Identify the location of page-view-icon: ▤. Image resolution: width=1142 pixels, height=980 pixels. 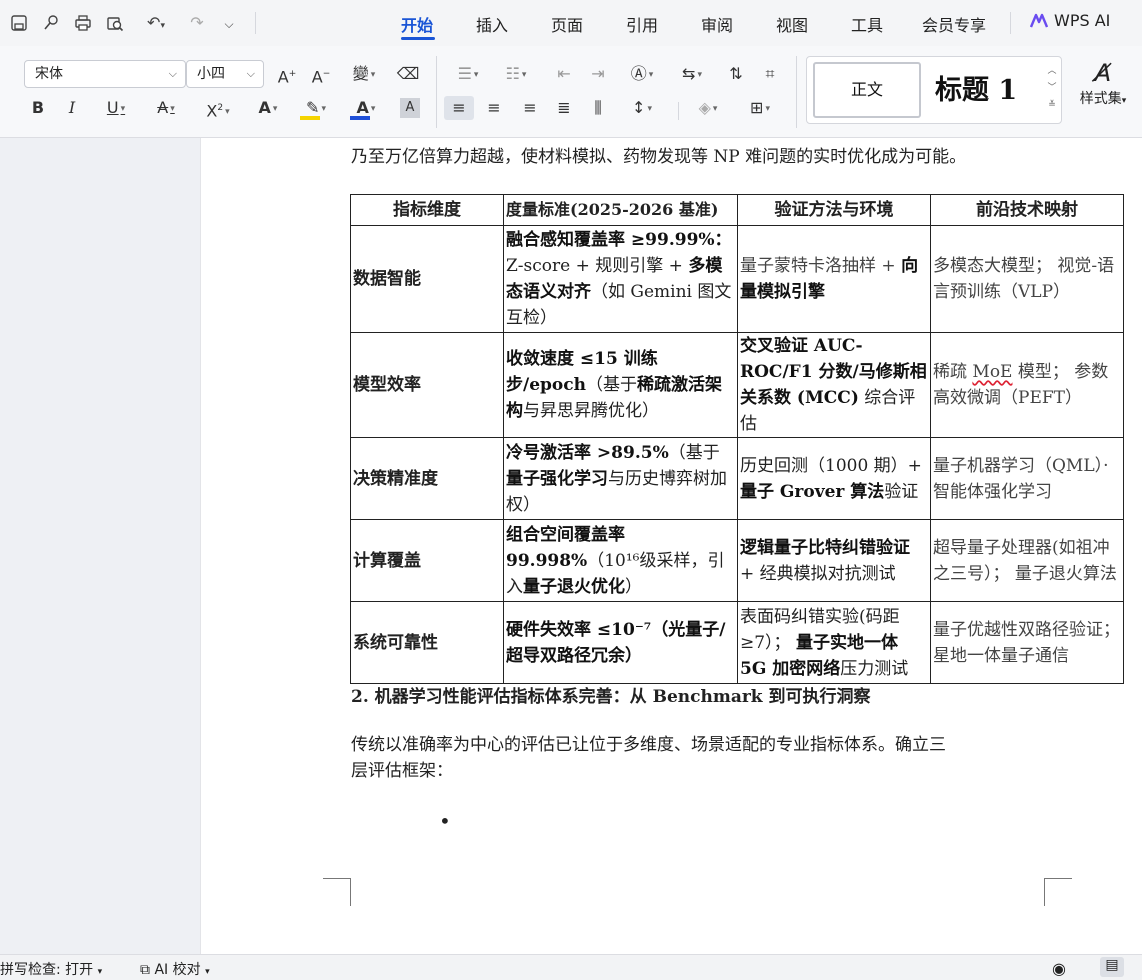
(1112, 967).